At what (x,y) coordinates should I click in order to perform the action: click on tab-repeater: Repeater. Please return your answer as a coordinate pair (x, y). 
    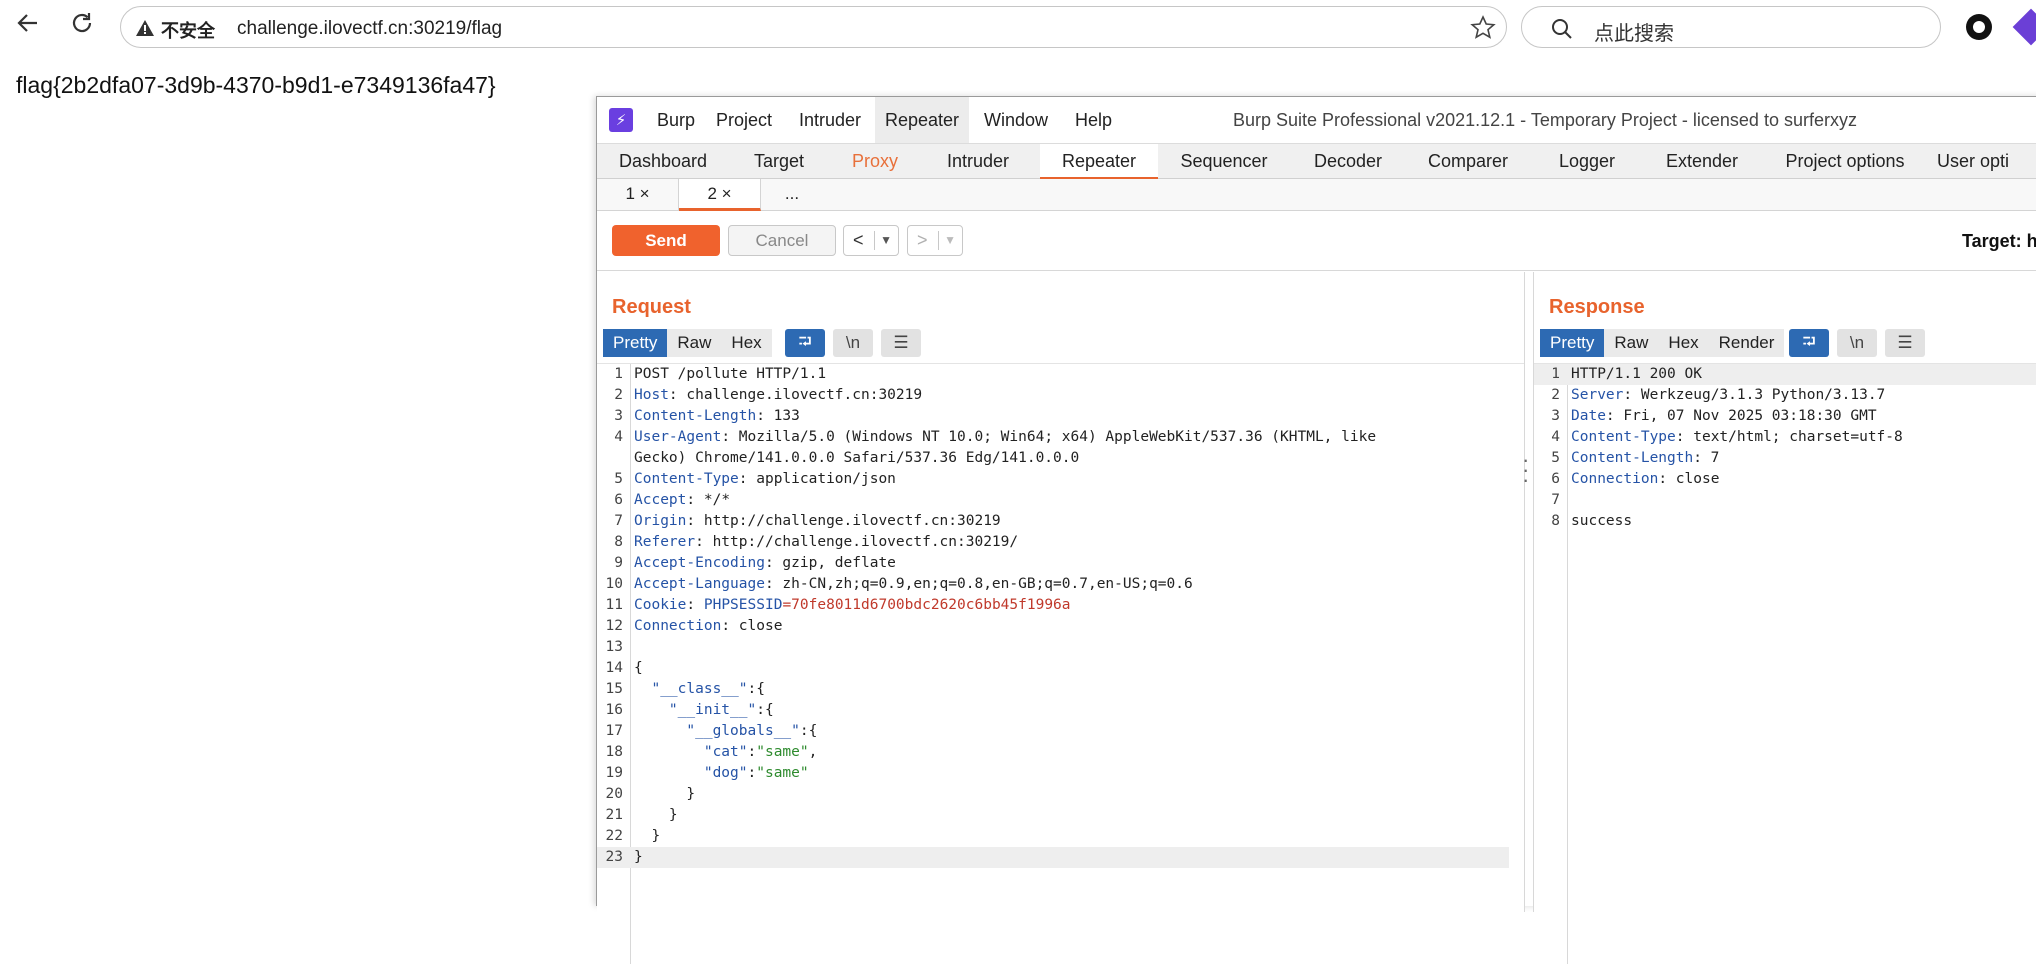
    Looking at the image, I should click on (1099, 162).